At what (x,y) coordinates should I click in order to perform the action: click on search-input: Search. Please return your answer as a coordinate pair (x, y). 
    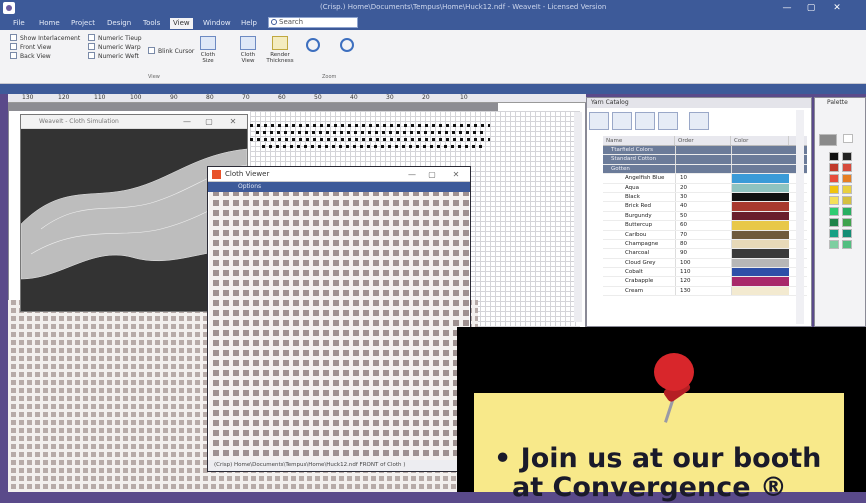
    Looking at the image, I should click on (313, 22).